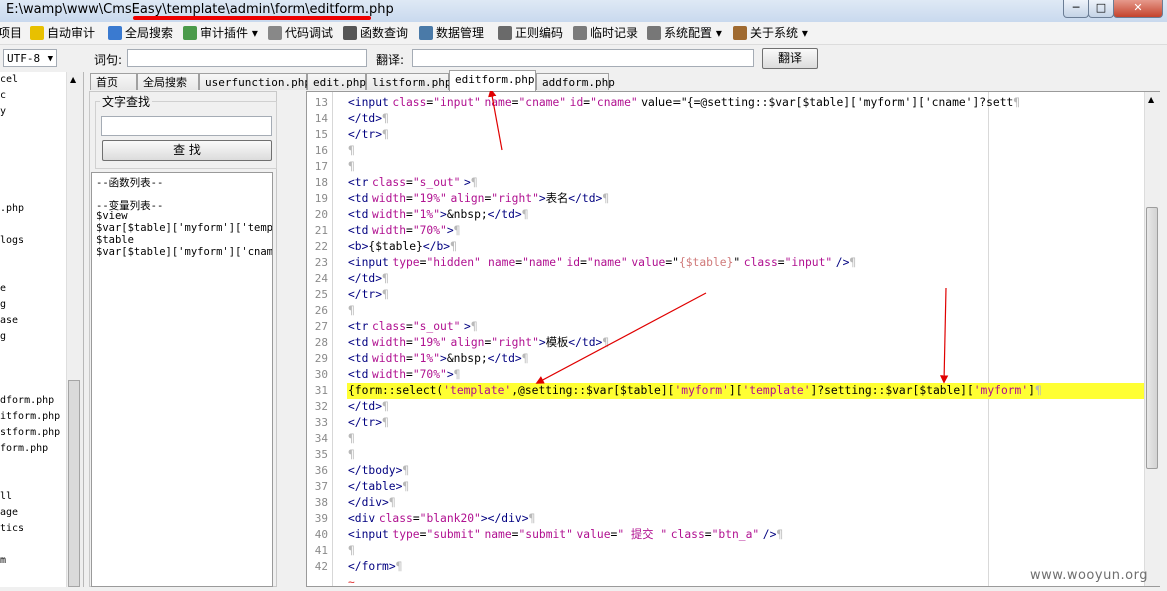  Describe the element at coordinates (492, 80) in the screenshot. I see `tab-active: editform.php` at that location.